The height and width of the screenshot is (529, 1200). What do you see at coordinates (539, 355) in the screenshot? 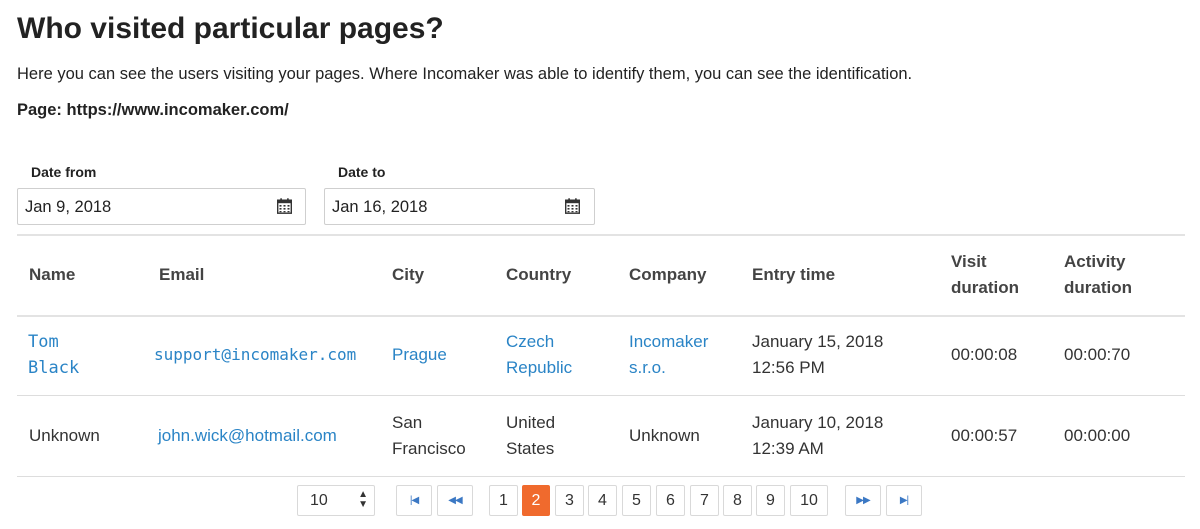
I see `row-country-link: Czech Republic` at bounding box center [539, 355].